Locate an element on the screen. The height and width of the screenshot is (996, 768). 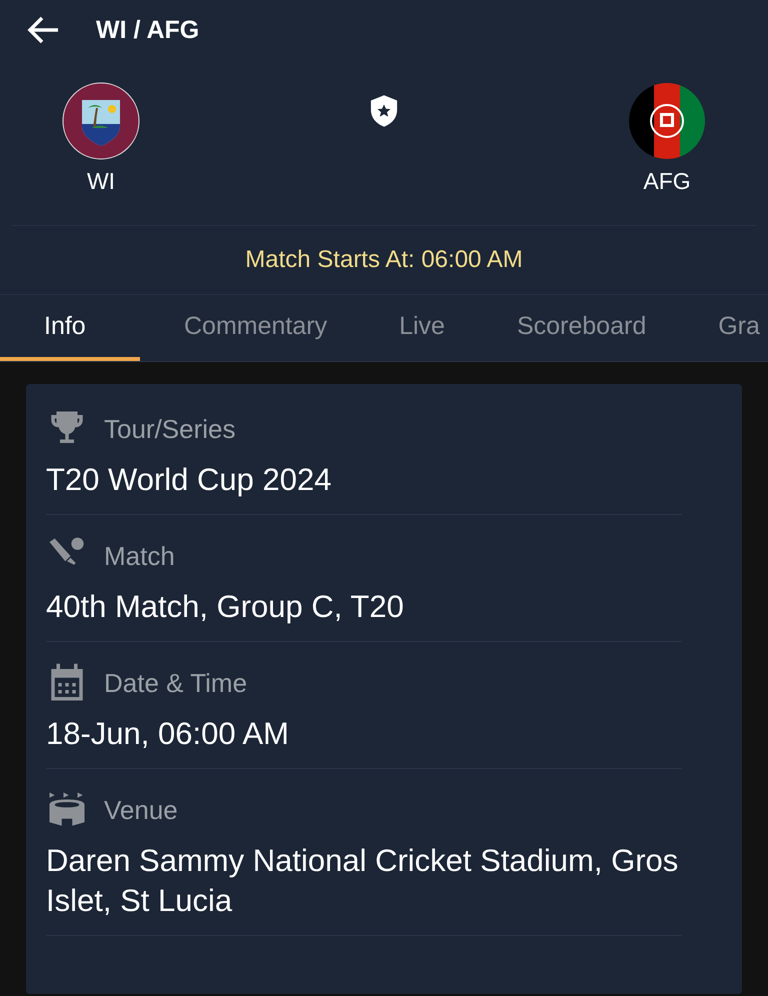
team-crest-icon is located at coordinates (101, 121).